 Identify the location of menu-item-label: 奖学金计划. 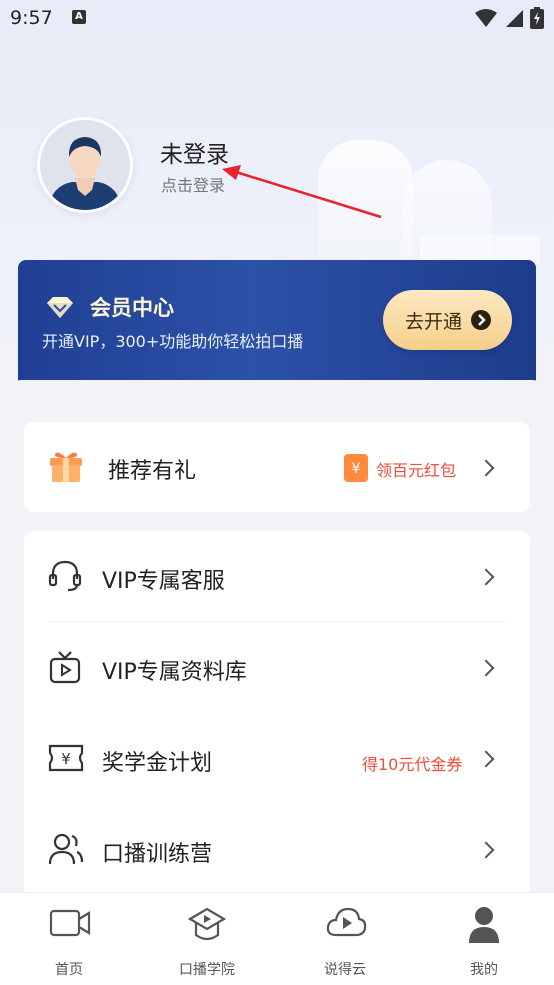
(157, 763).